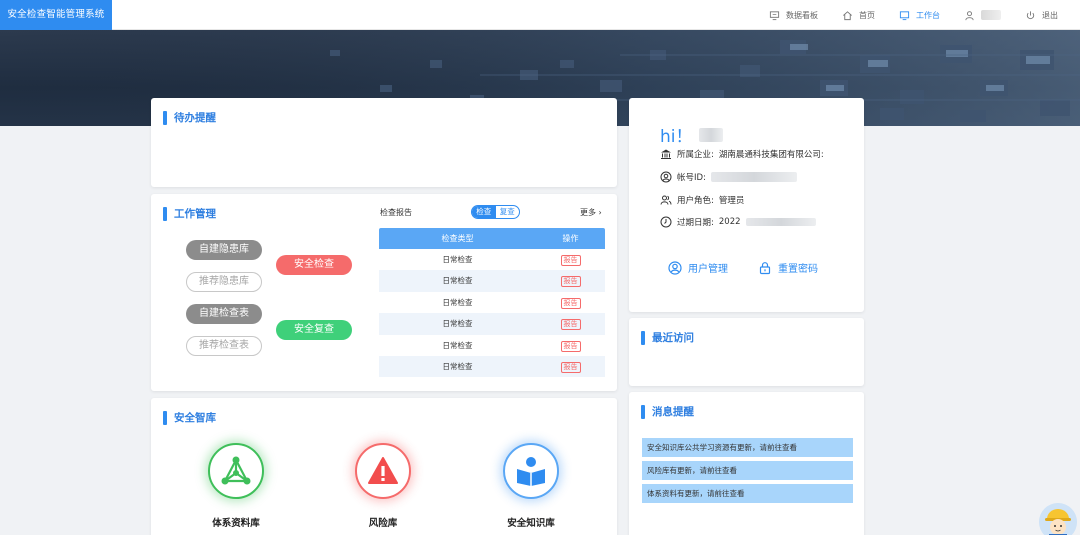  Describe the element at coordinates (747, 493) in the screenshot. I see `message-item: 体系资料有更新，请前往查看` at that location.